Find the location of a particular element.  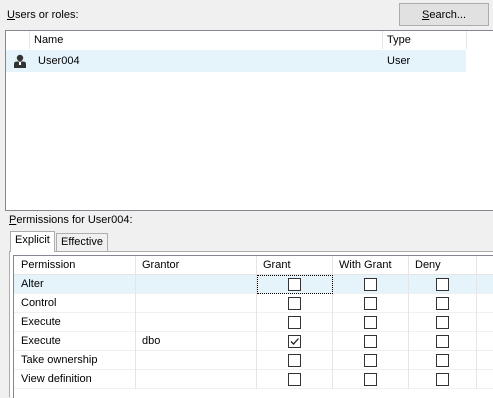

permission-cell: Alter is located at coordinates (75, 284).